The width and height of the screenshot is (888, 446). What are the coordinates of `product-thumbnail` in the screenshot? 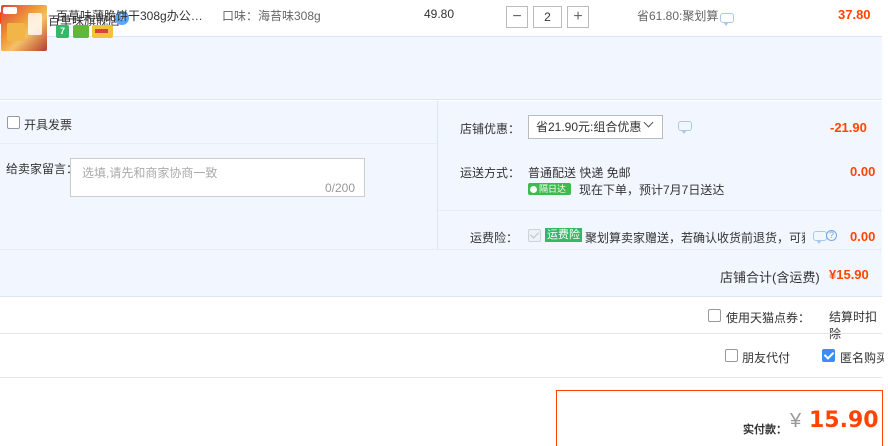 It's located at (24, 28).